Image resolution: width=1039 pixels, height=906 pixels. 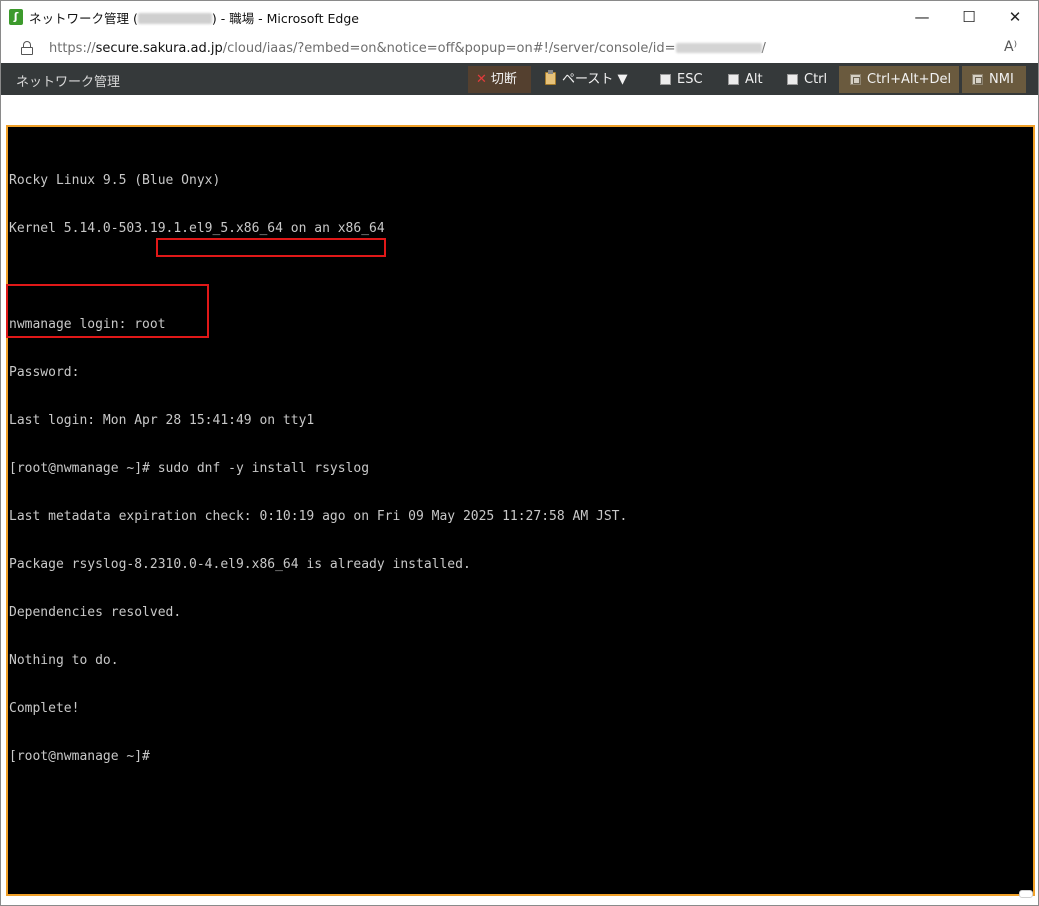 What do you see at coordinates (754, 79) in the screenshot?
I see `alt-label: Alt` at bounding box center [754, 79].